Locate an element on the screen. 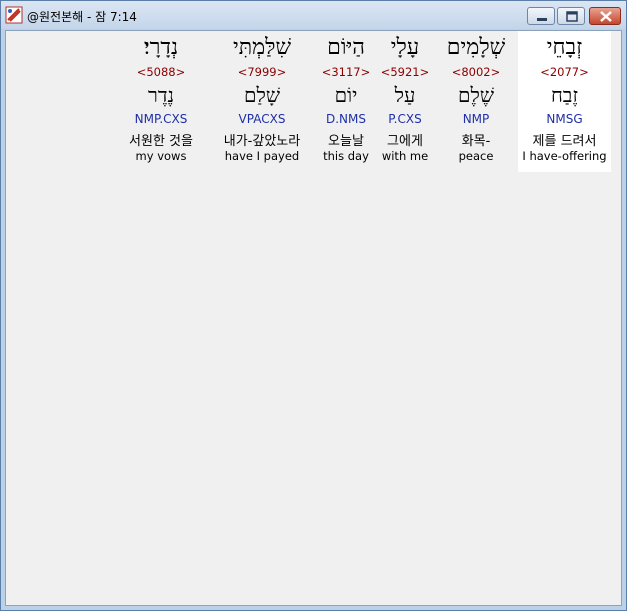 Image resolution: width=627 pixels, height=611 pixels. hebrew-word: נְדָרָי׃ is located at coordinates (161, 47).